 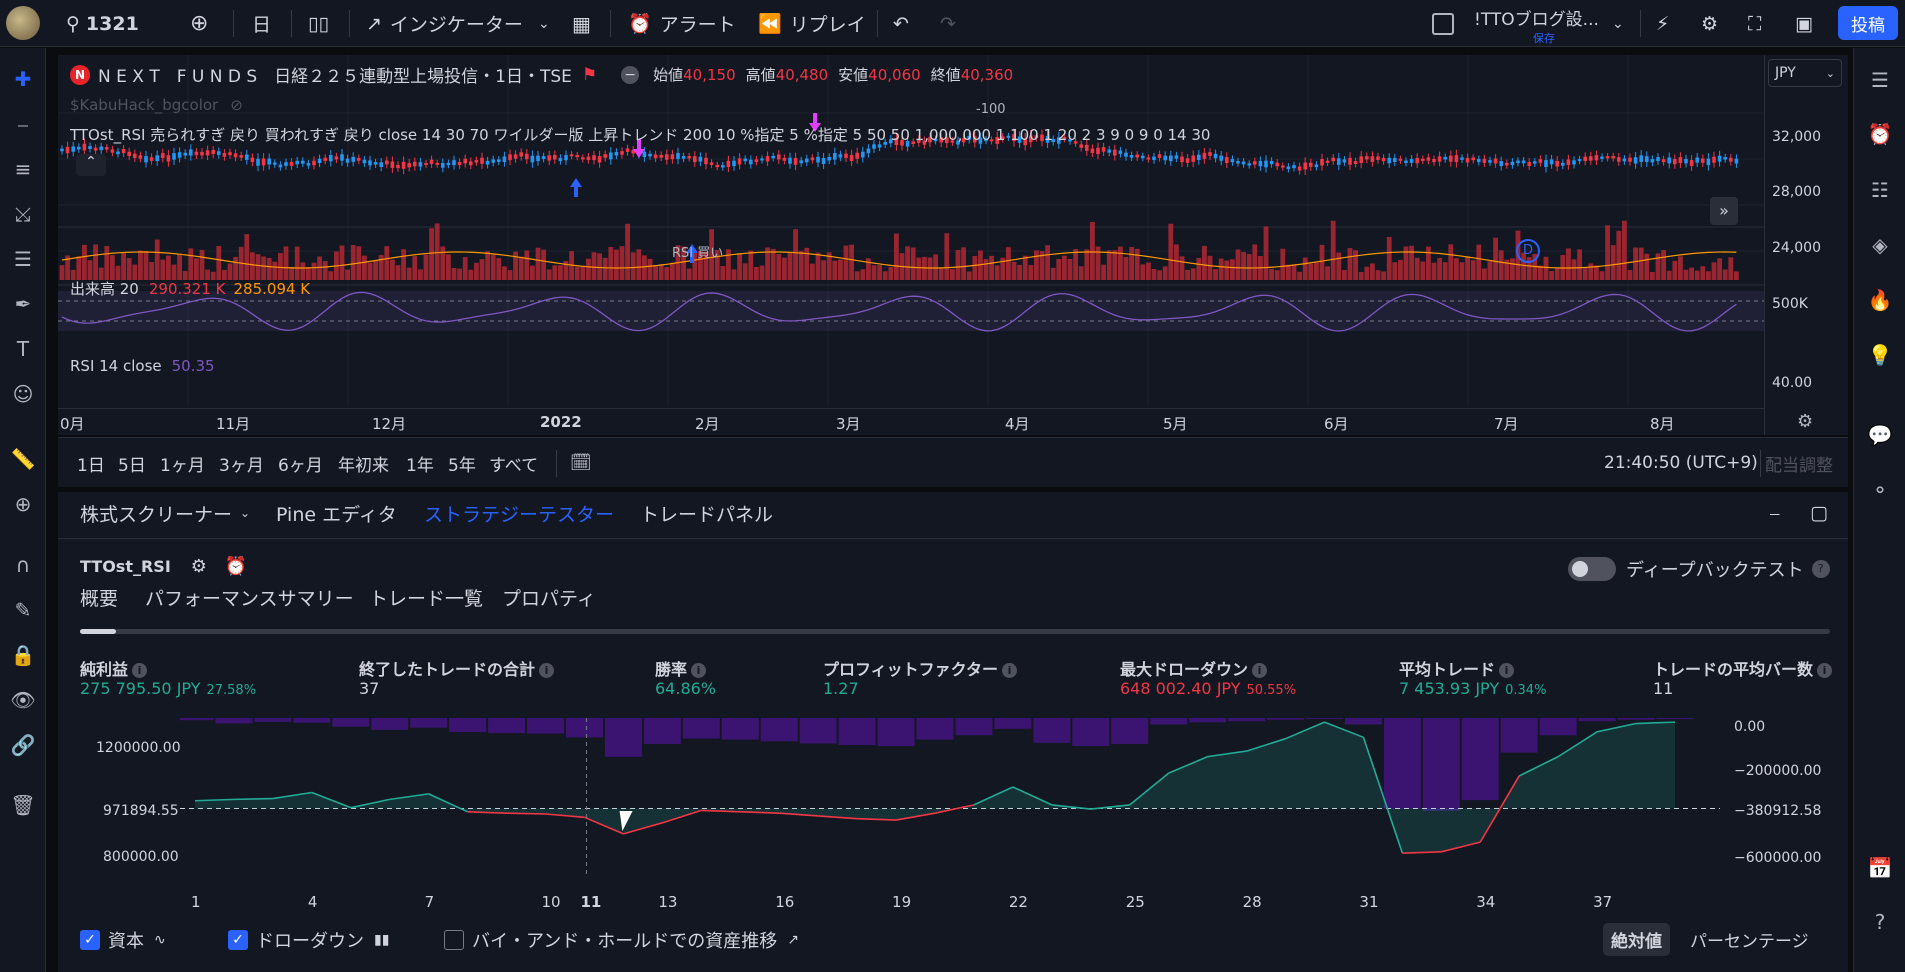 What do you see at coordinates (99, 597) in the screenshot?
I see `subtab-overview: 概要` at bounding box center [99, 597].